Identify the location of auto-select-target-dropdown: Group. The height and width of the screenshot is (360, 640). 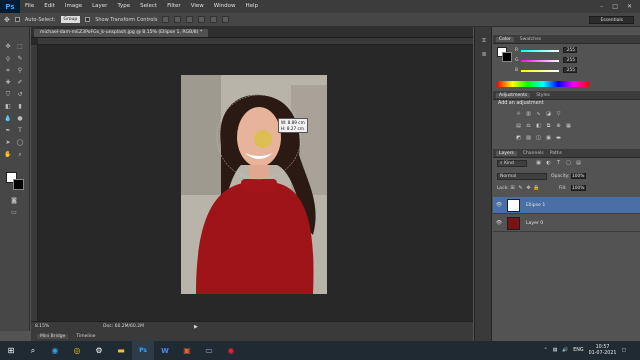
(70, 19).